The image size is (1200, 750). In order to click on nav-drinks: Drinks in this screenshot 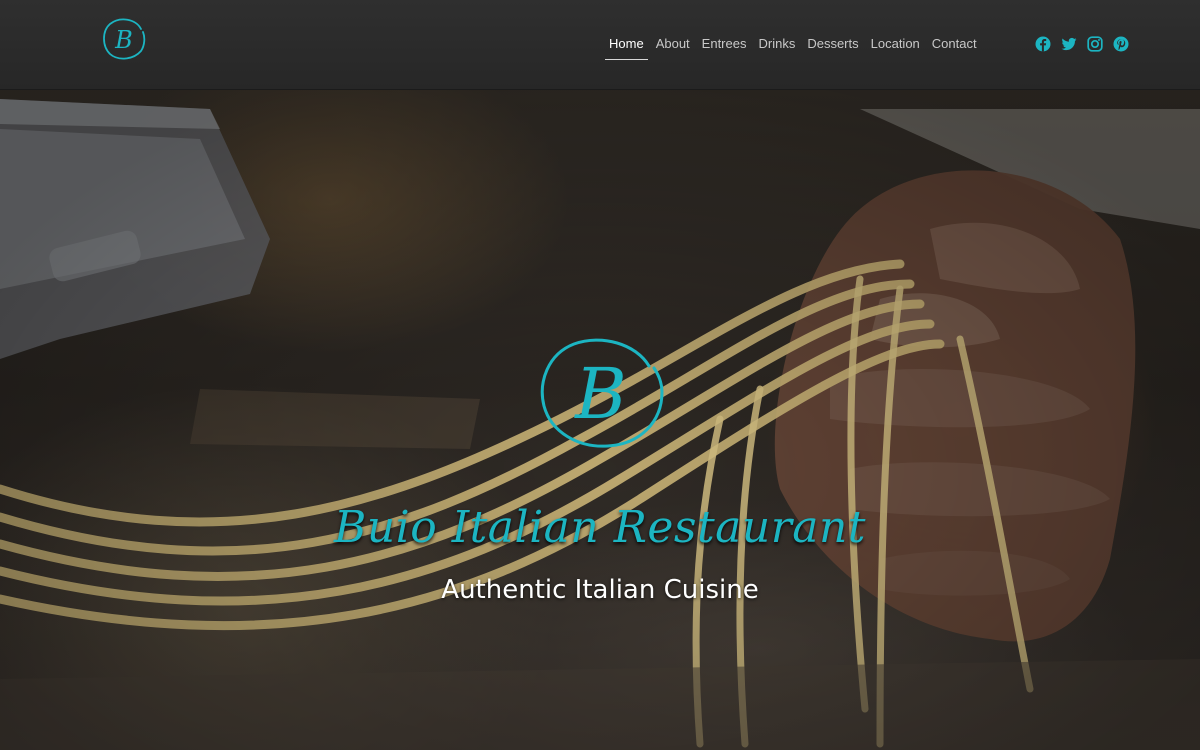, I will do `click(776, 44)`.